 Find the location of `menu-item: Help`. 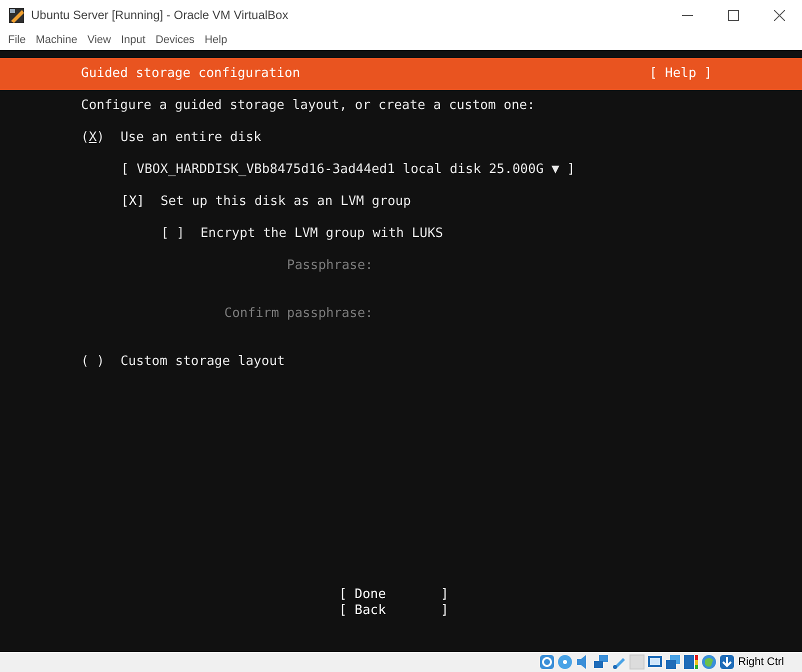

menu-item: Help is located at coordinates (216, 40).